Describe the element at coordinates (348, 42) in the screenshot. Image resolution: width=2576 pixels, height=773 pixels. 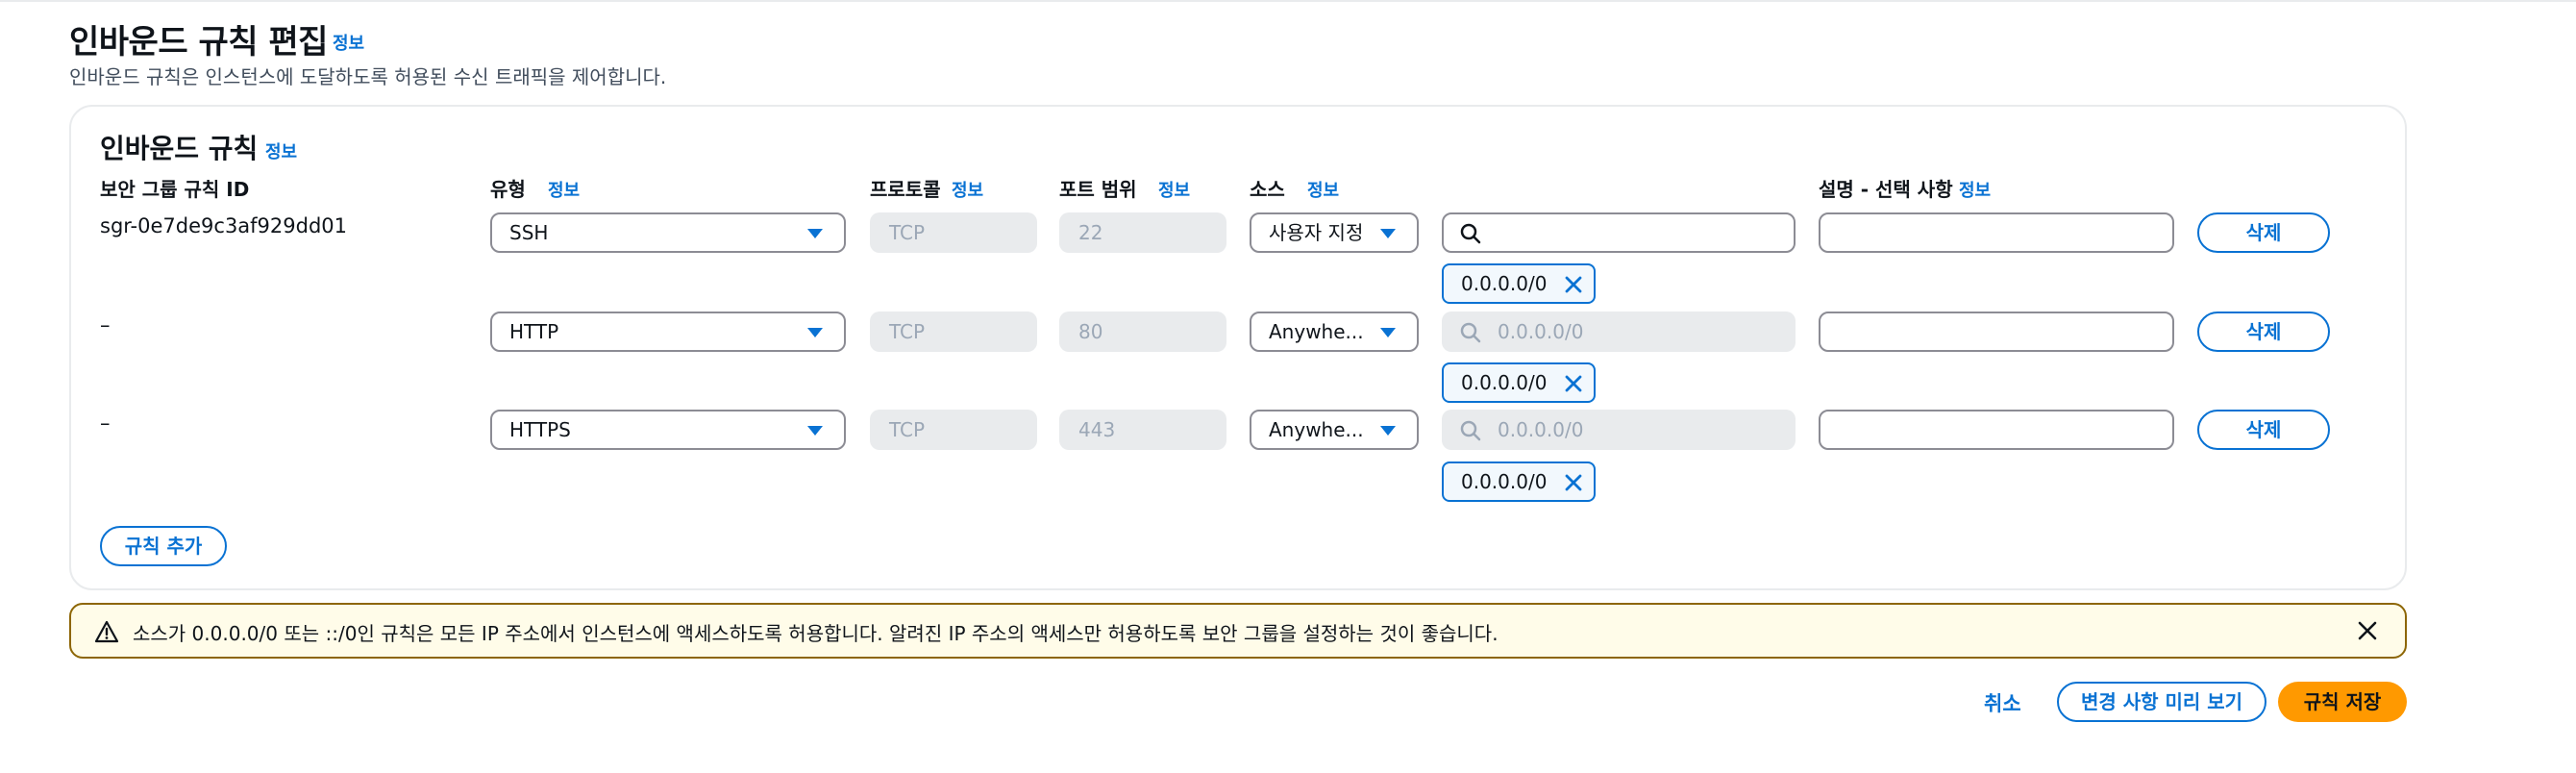
I see `page-info-link: 정보` at that location.